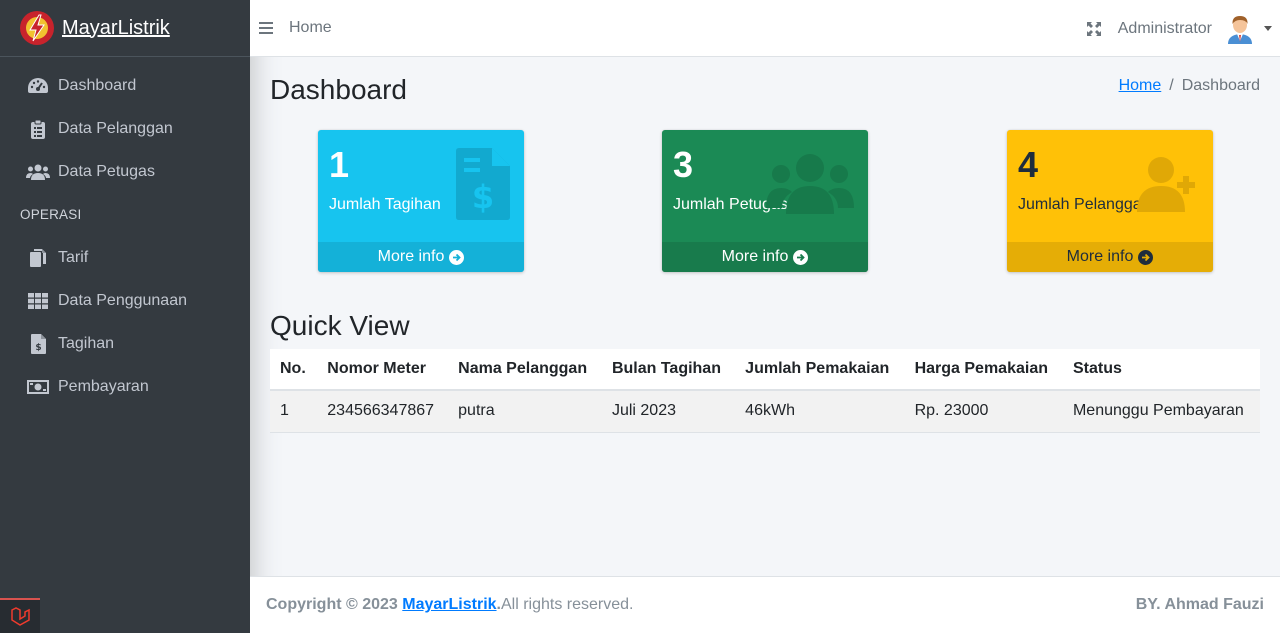 This screenshot has height=633, width=1280. Describe the element at coordinates (51, 214) in the screenshot. I see `sidebar-section-header: OPERASI` at that location.